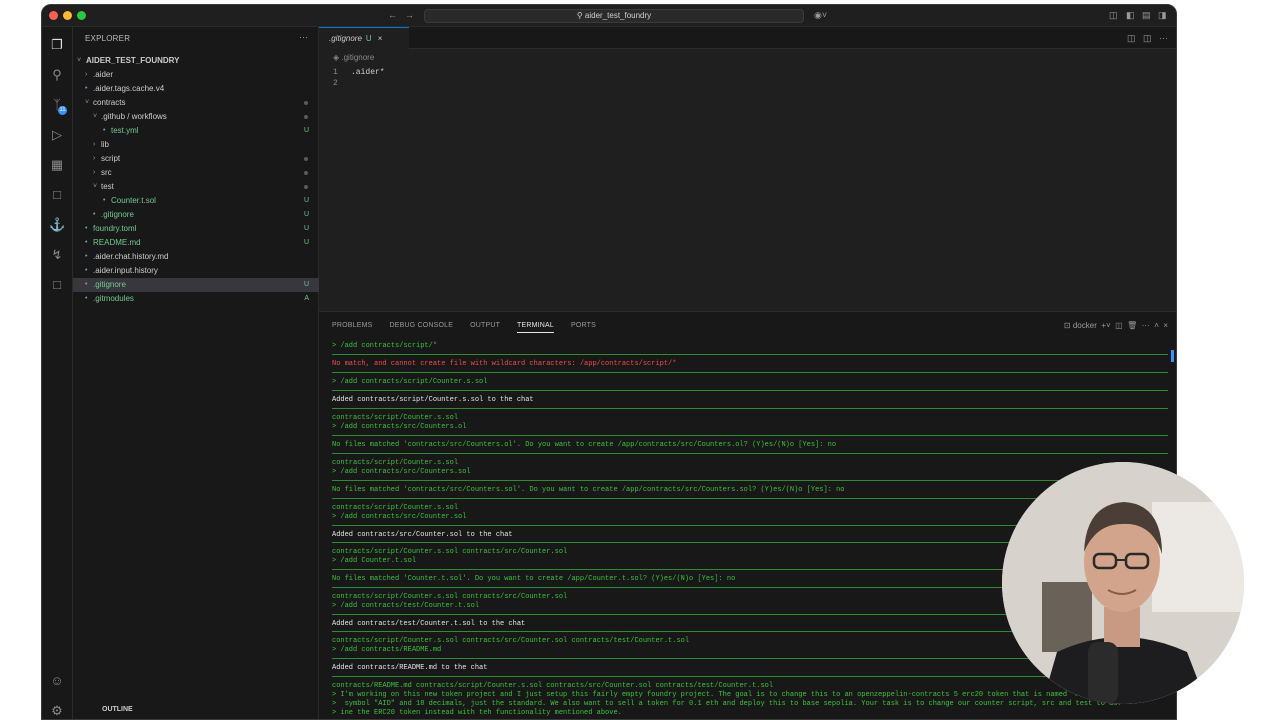  I want to click on source-control-icon: ᛉ 11, so click(58, 106).